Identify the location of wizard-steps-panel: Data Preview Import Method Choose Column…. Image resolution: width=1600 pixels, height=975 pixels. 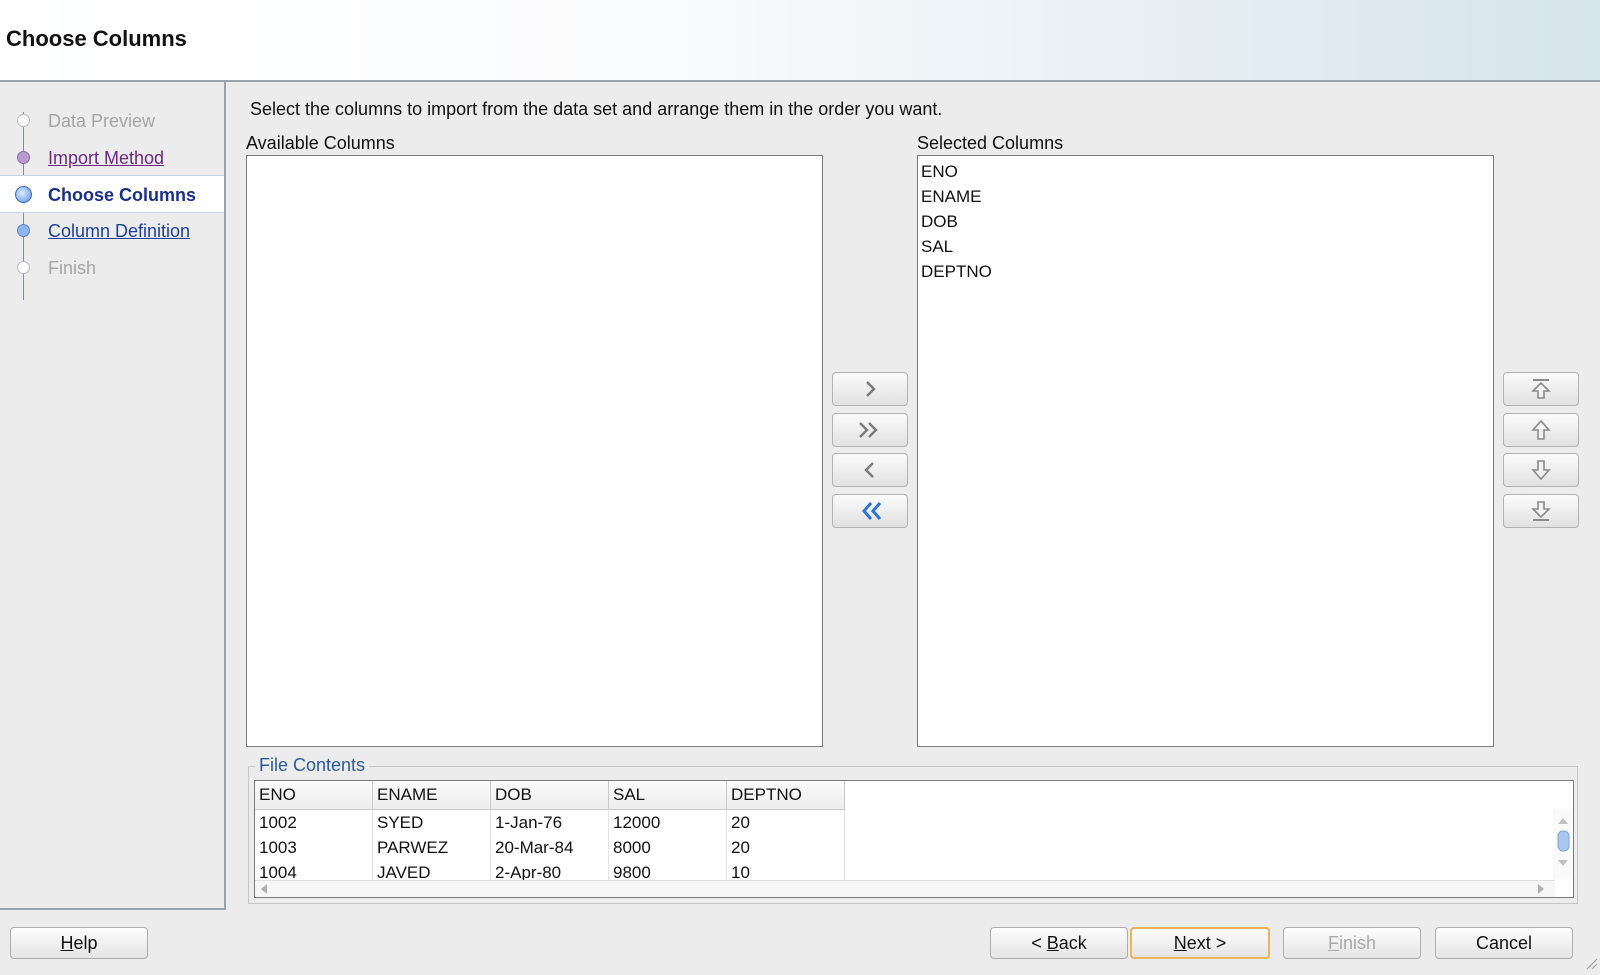
(113, 496).